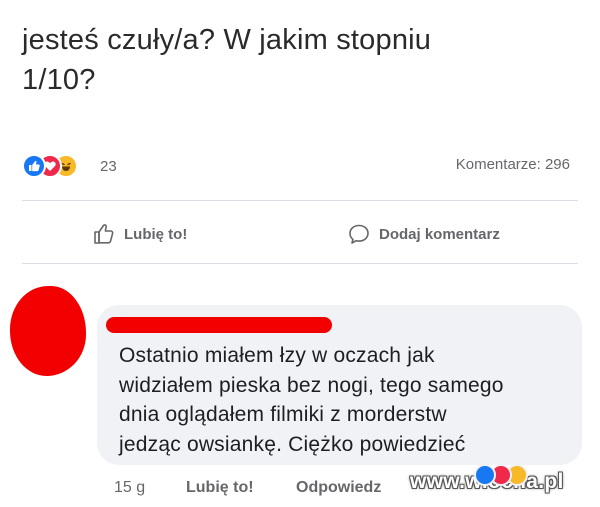  What do you see at coordinates (359, 234) in the screenshot?
I see `comment-bubble-icon` at bounding box center [359, 234].